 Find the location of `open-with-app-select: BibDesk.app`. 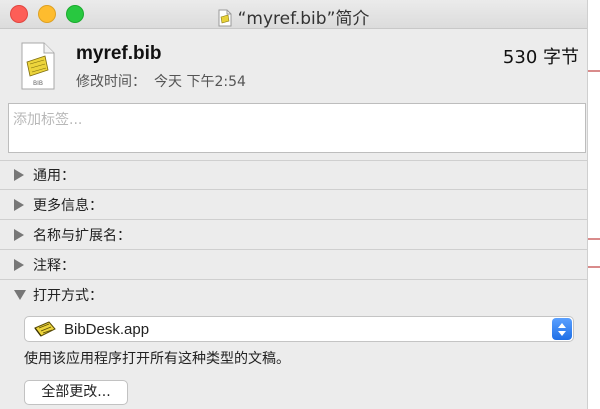

open-with-app-select: BibDesk.app is located at coordinates (299, 329).